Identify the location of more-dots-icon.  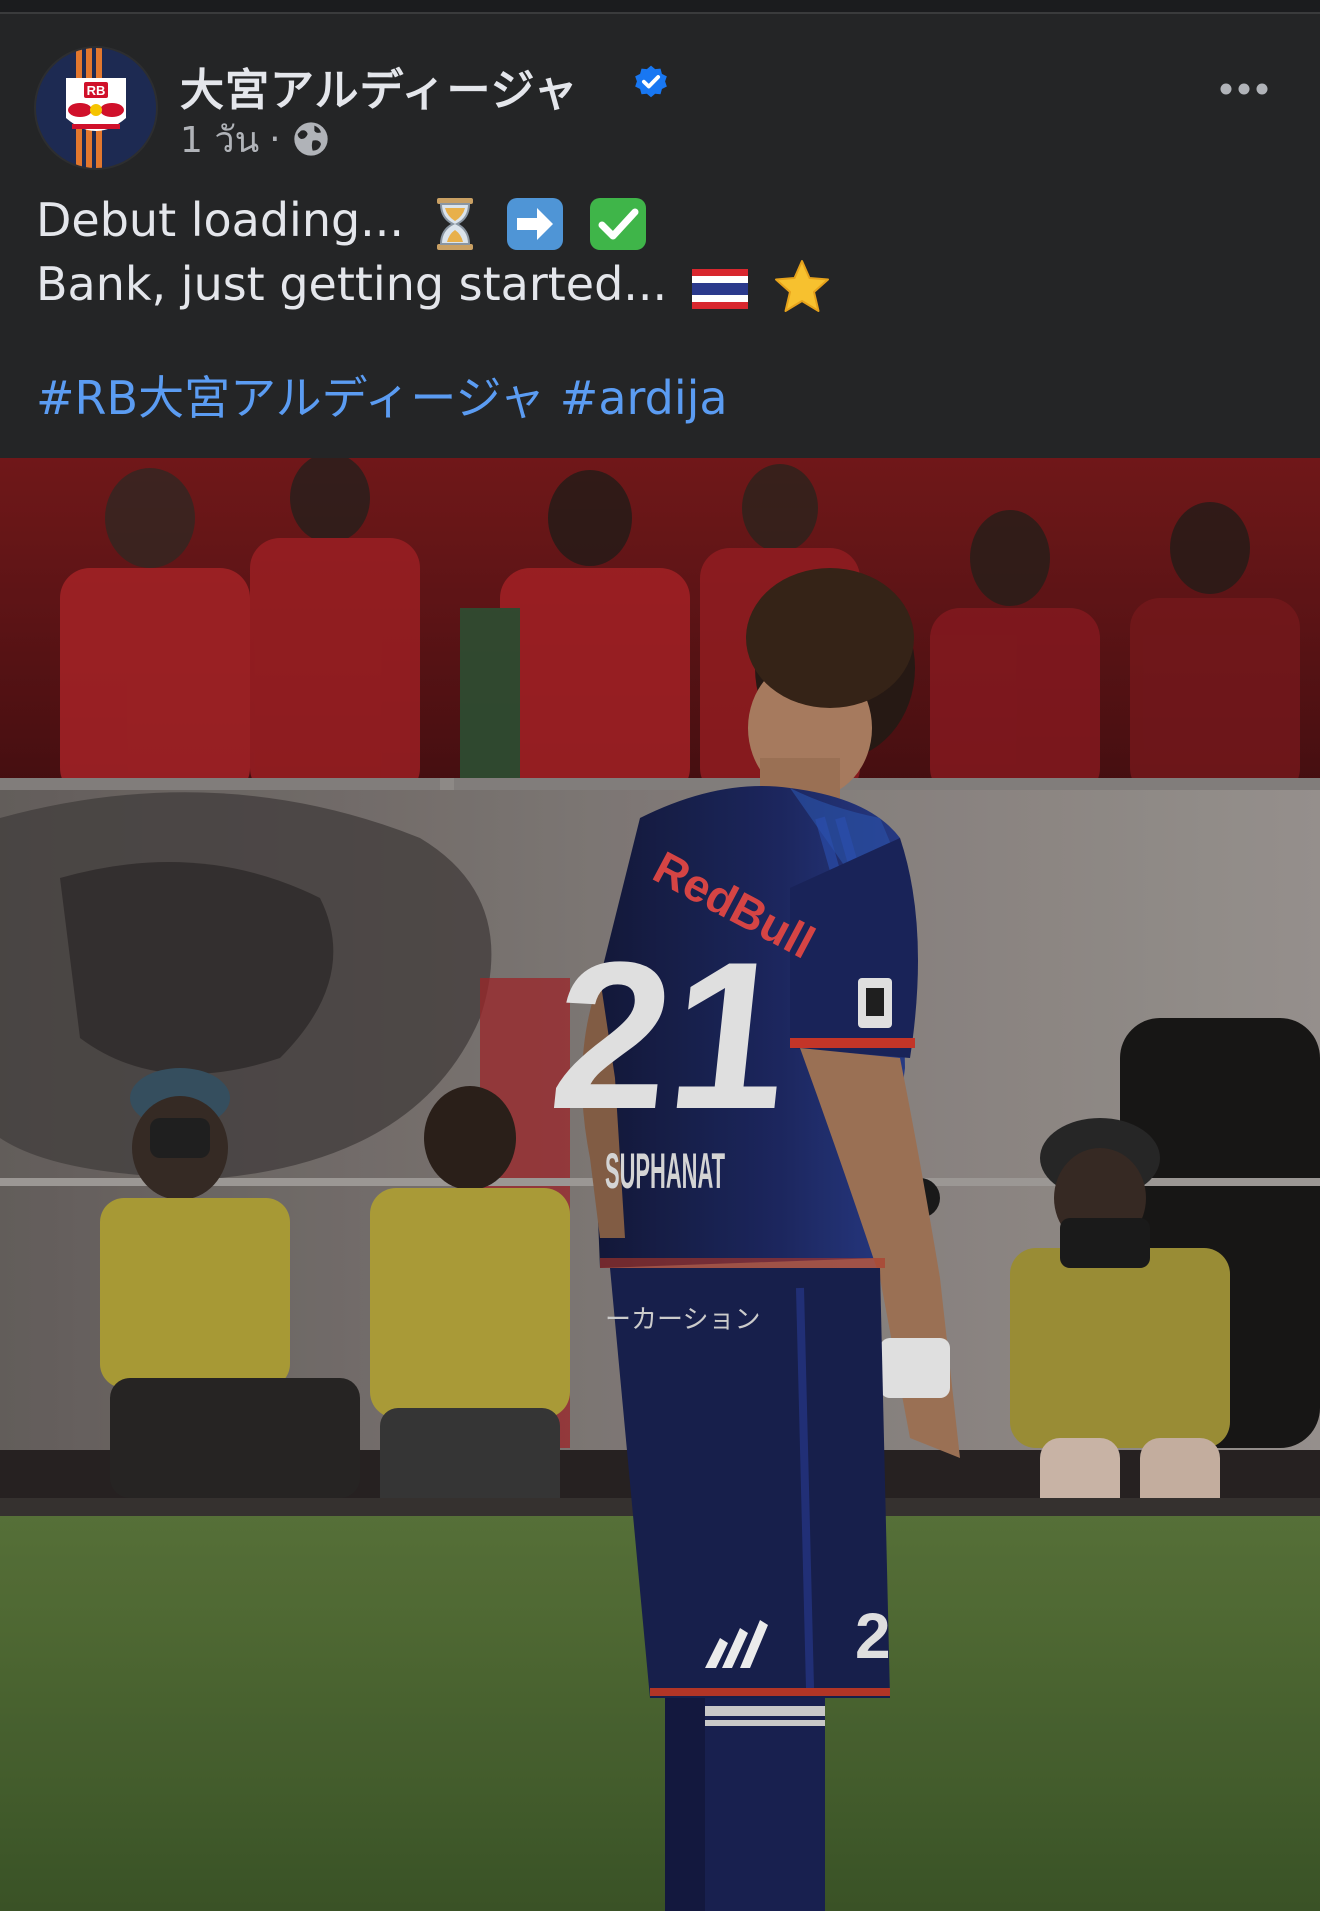
(1244, 89).